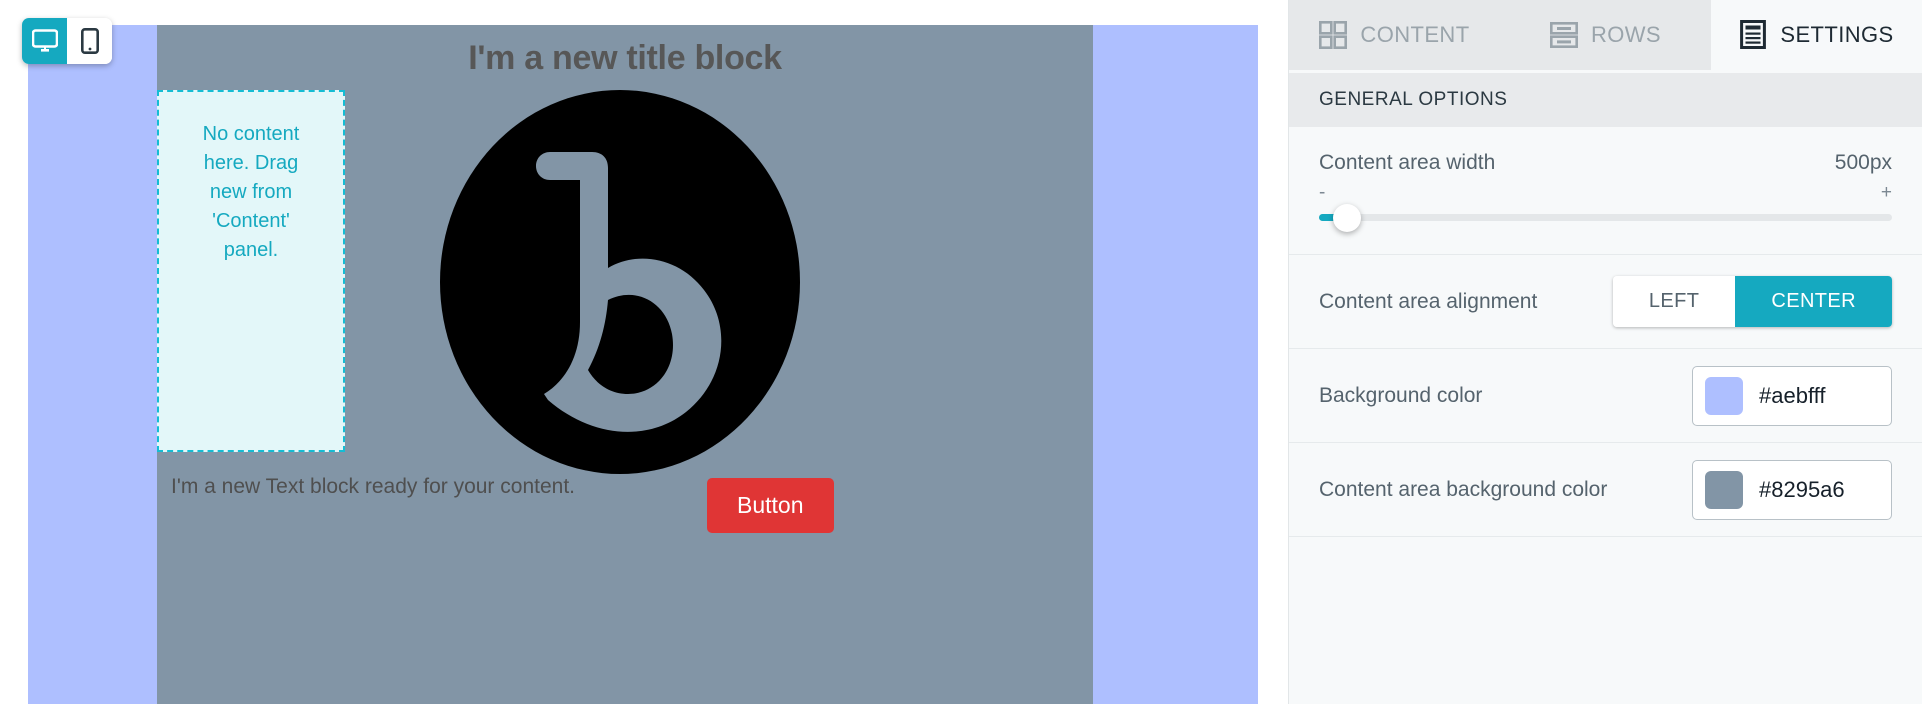  What do you see at coordinates (1605, 163) in the screenshot?
I see `content-area-width-header: Content area width 500px` at bounding box center [1605, 163].